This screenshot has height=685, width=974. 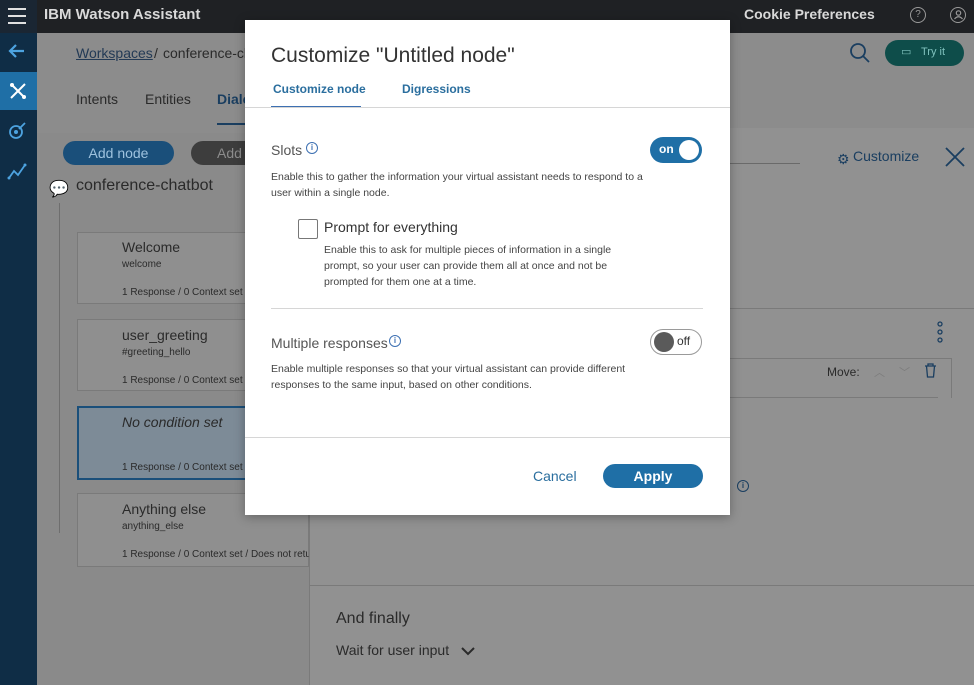 What do you see at coordinates (958, 15) in the screenshot?
I see `user-profile-icon` at bounding box center [958, 15].